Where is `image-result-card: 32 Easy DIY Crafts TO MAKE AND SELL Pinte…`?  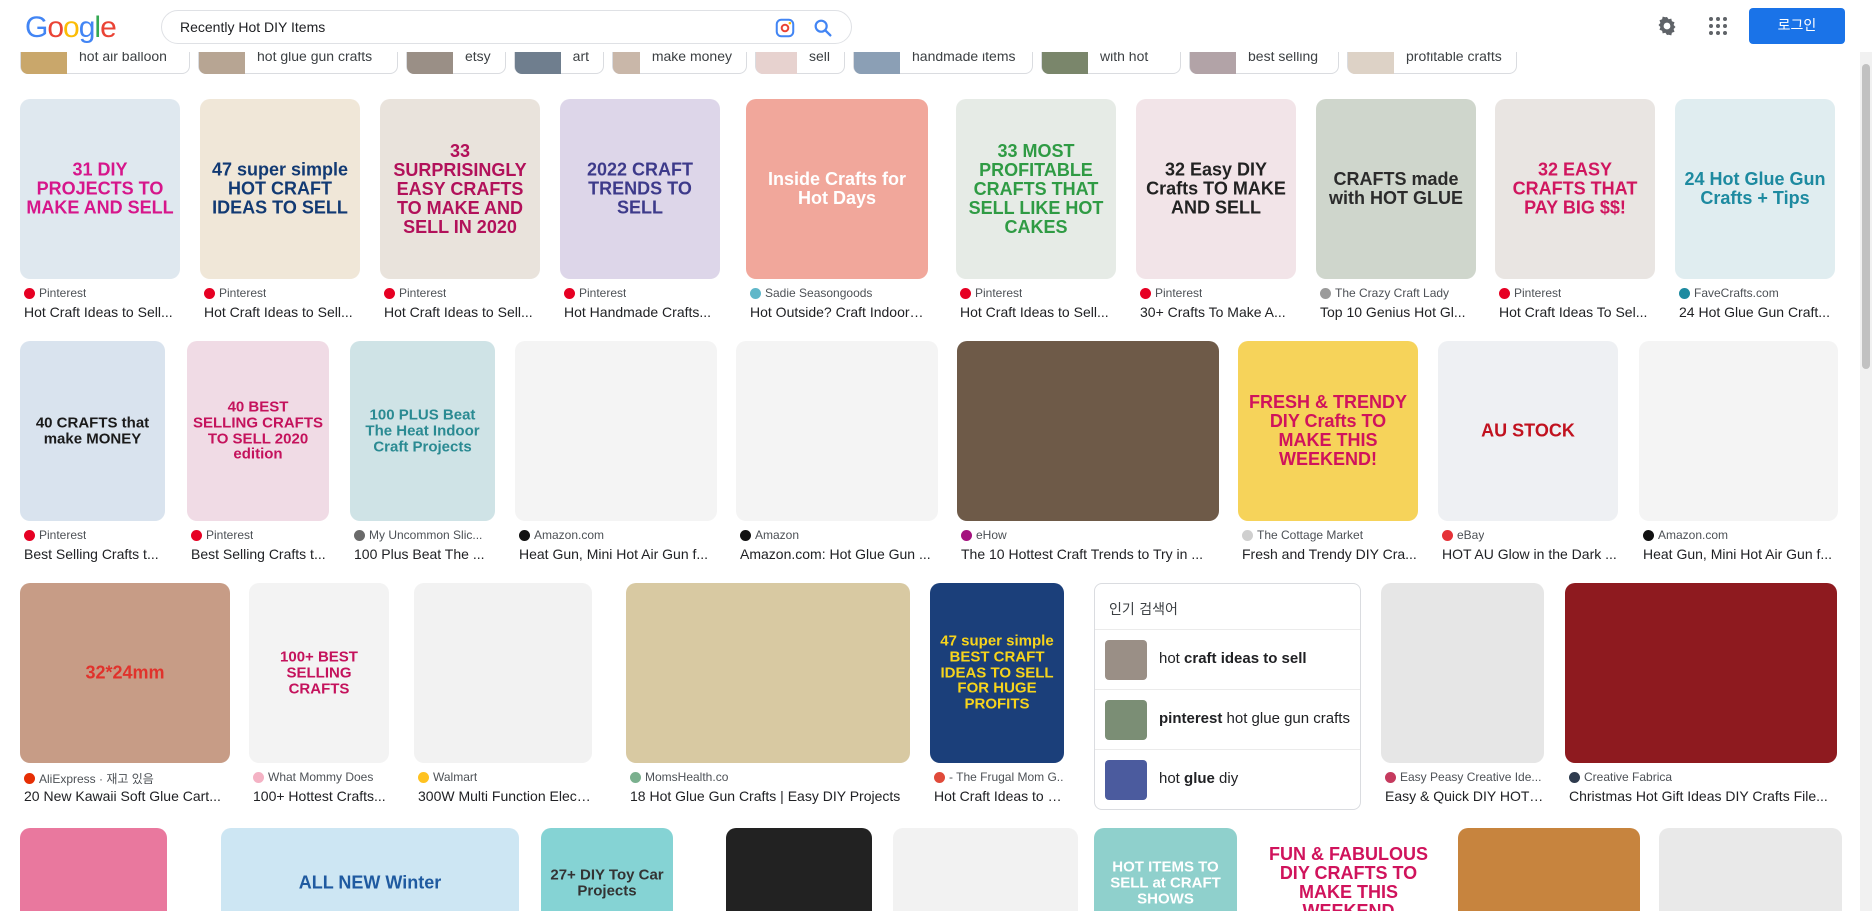
image-result-card: 32 Easy DIY Crafts TO MAKE AND SELL Pinte… is located at coordinates (1216, 214).